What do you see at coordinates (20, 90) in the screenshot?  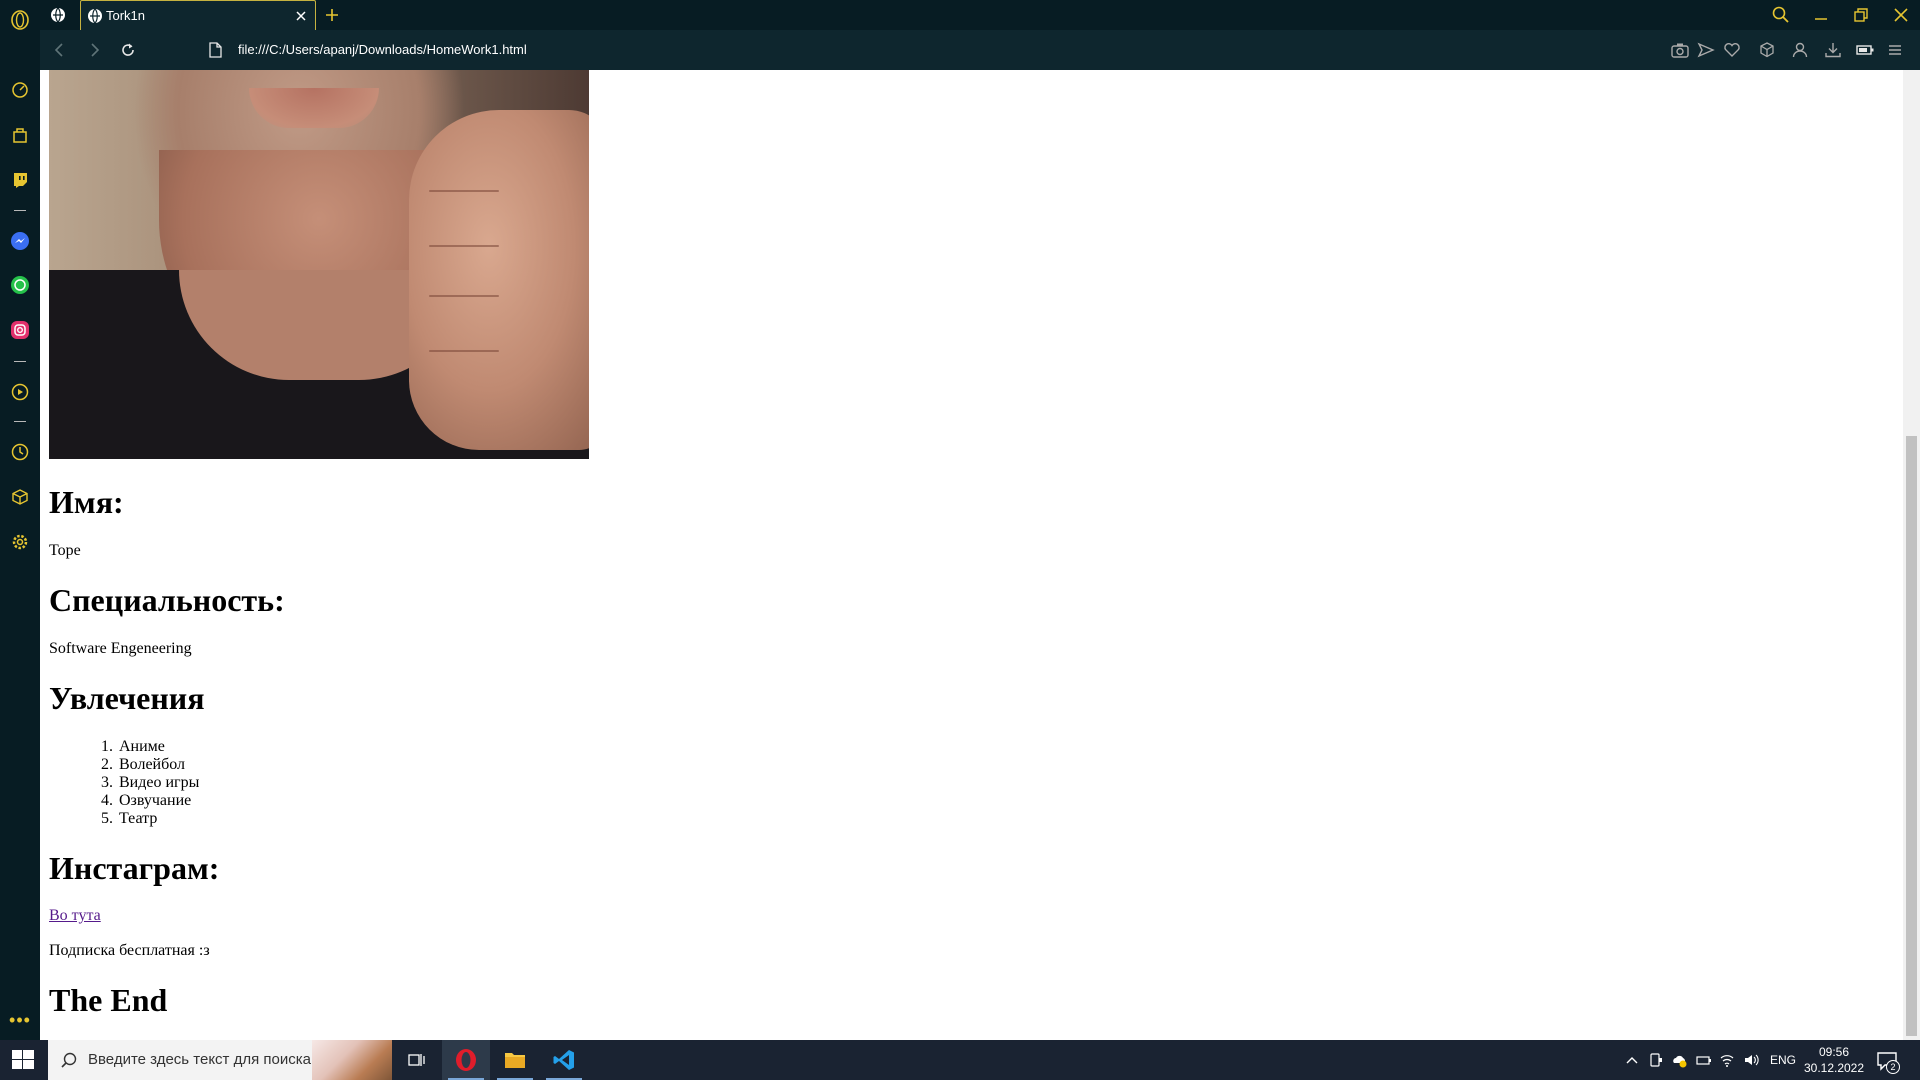 I see `speed-dial-icon` at bounding box center [20, 90].